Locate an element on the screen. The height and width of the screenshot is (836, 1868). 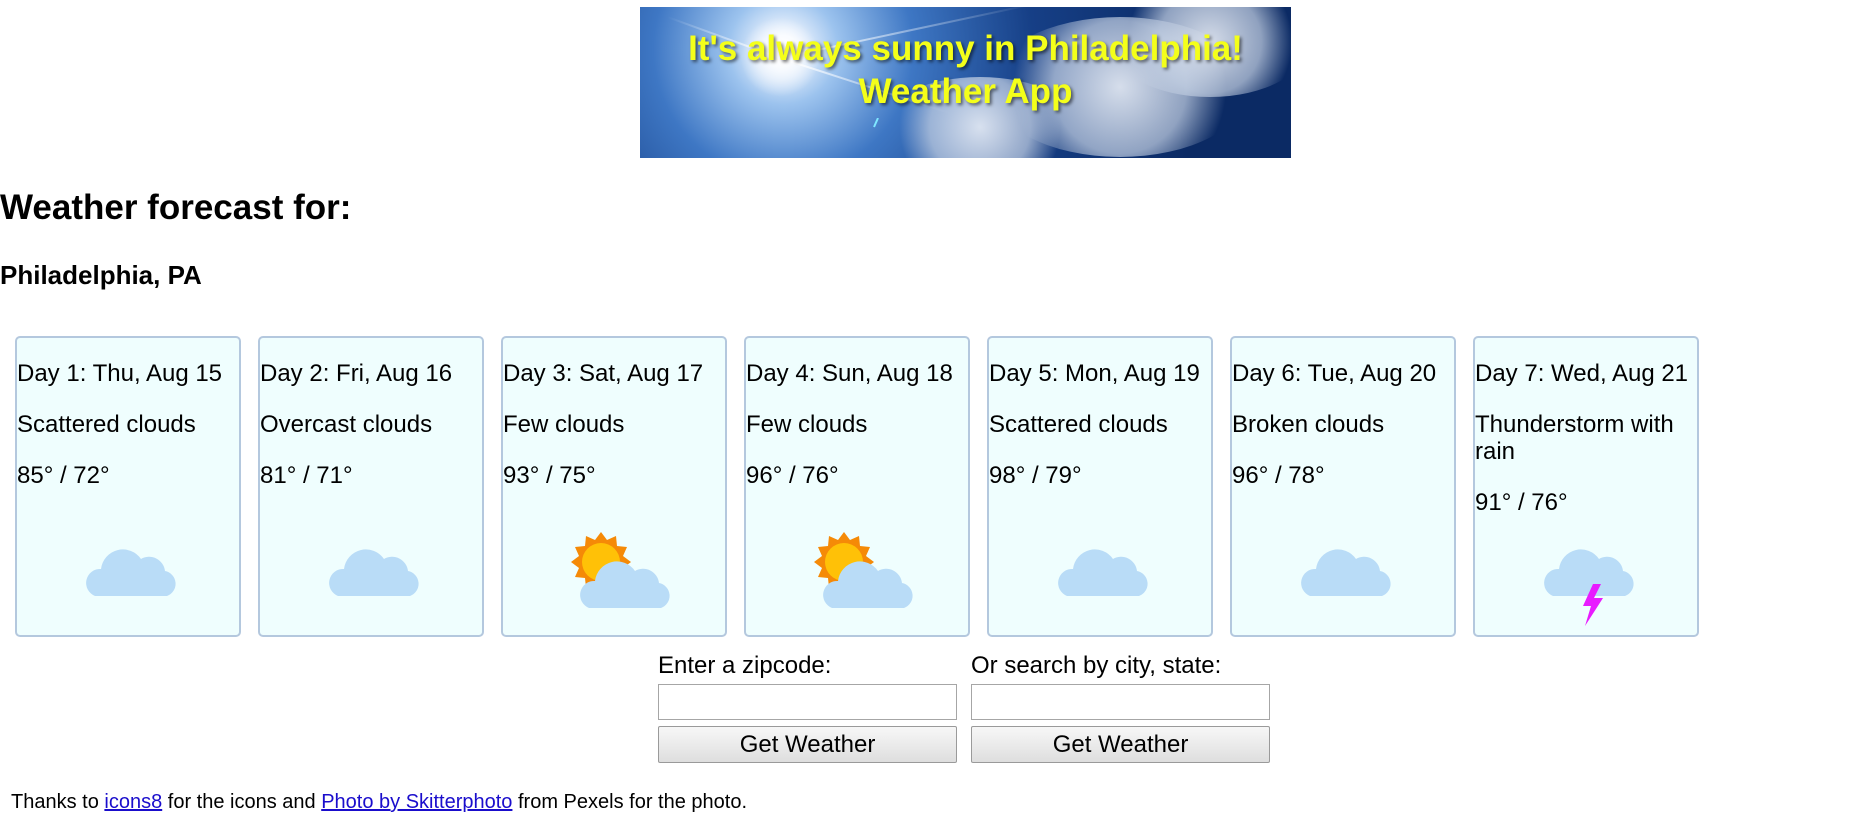
city-search-form: Or search by city, state: Get Weather is located at coordinates (1120, 707).